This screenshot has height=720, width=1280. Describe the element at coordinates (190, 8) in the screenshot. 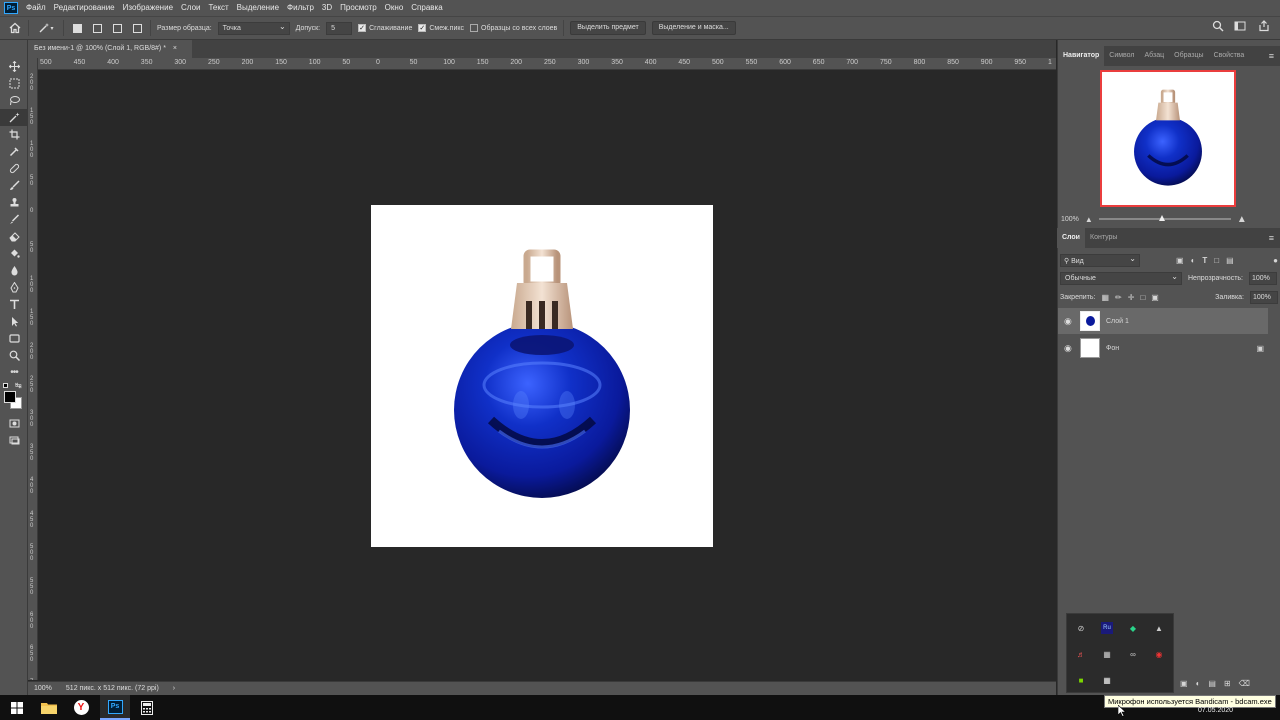

I see `menu-layers: Слои` at that location.